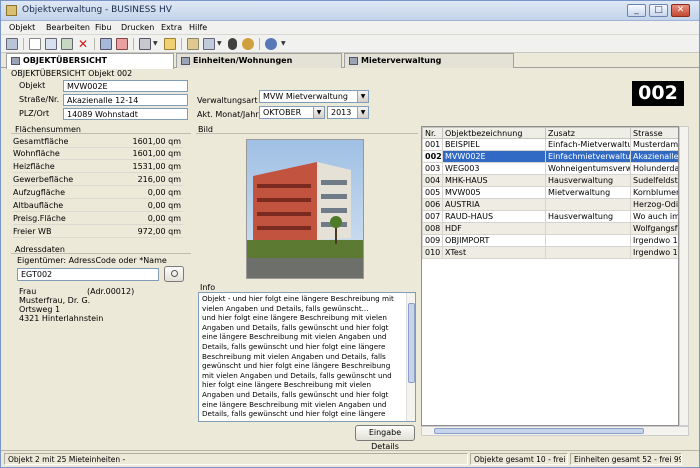 This screenshot has width=700, height=468. I want to click on menu-objekt: Objekt, so click(22, 27).